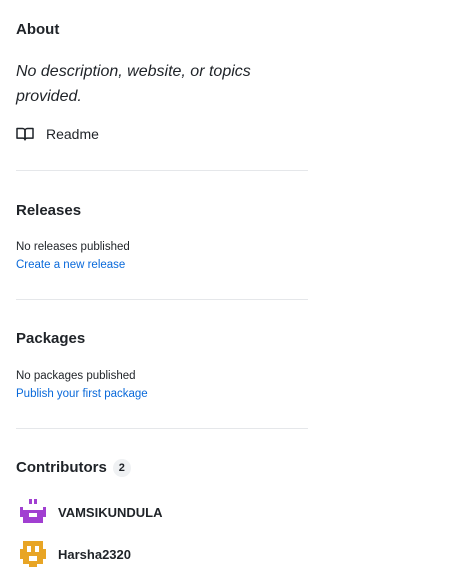 Image resolution: width=462 pixels, height=584 pixels. Describe the element at coordinates (73, 247) in the screenshot. I see `no-releases-text: No releases published` at that location.